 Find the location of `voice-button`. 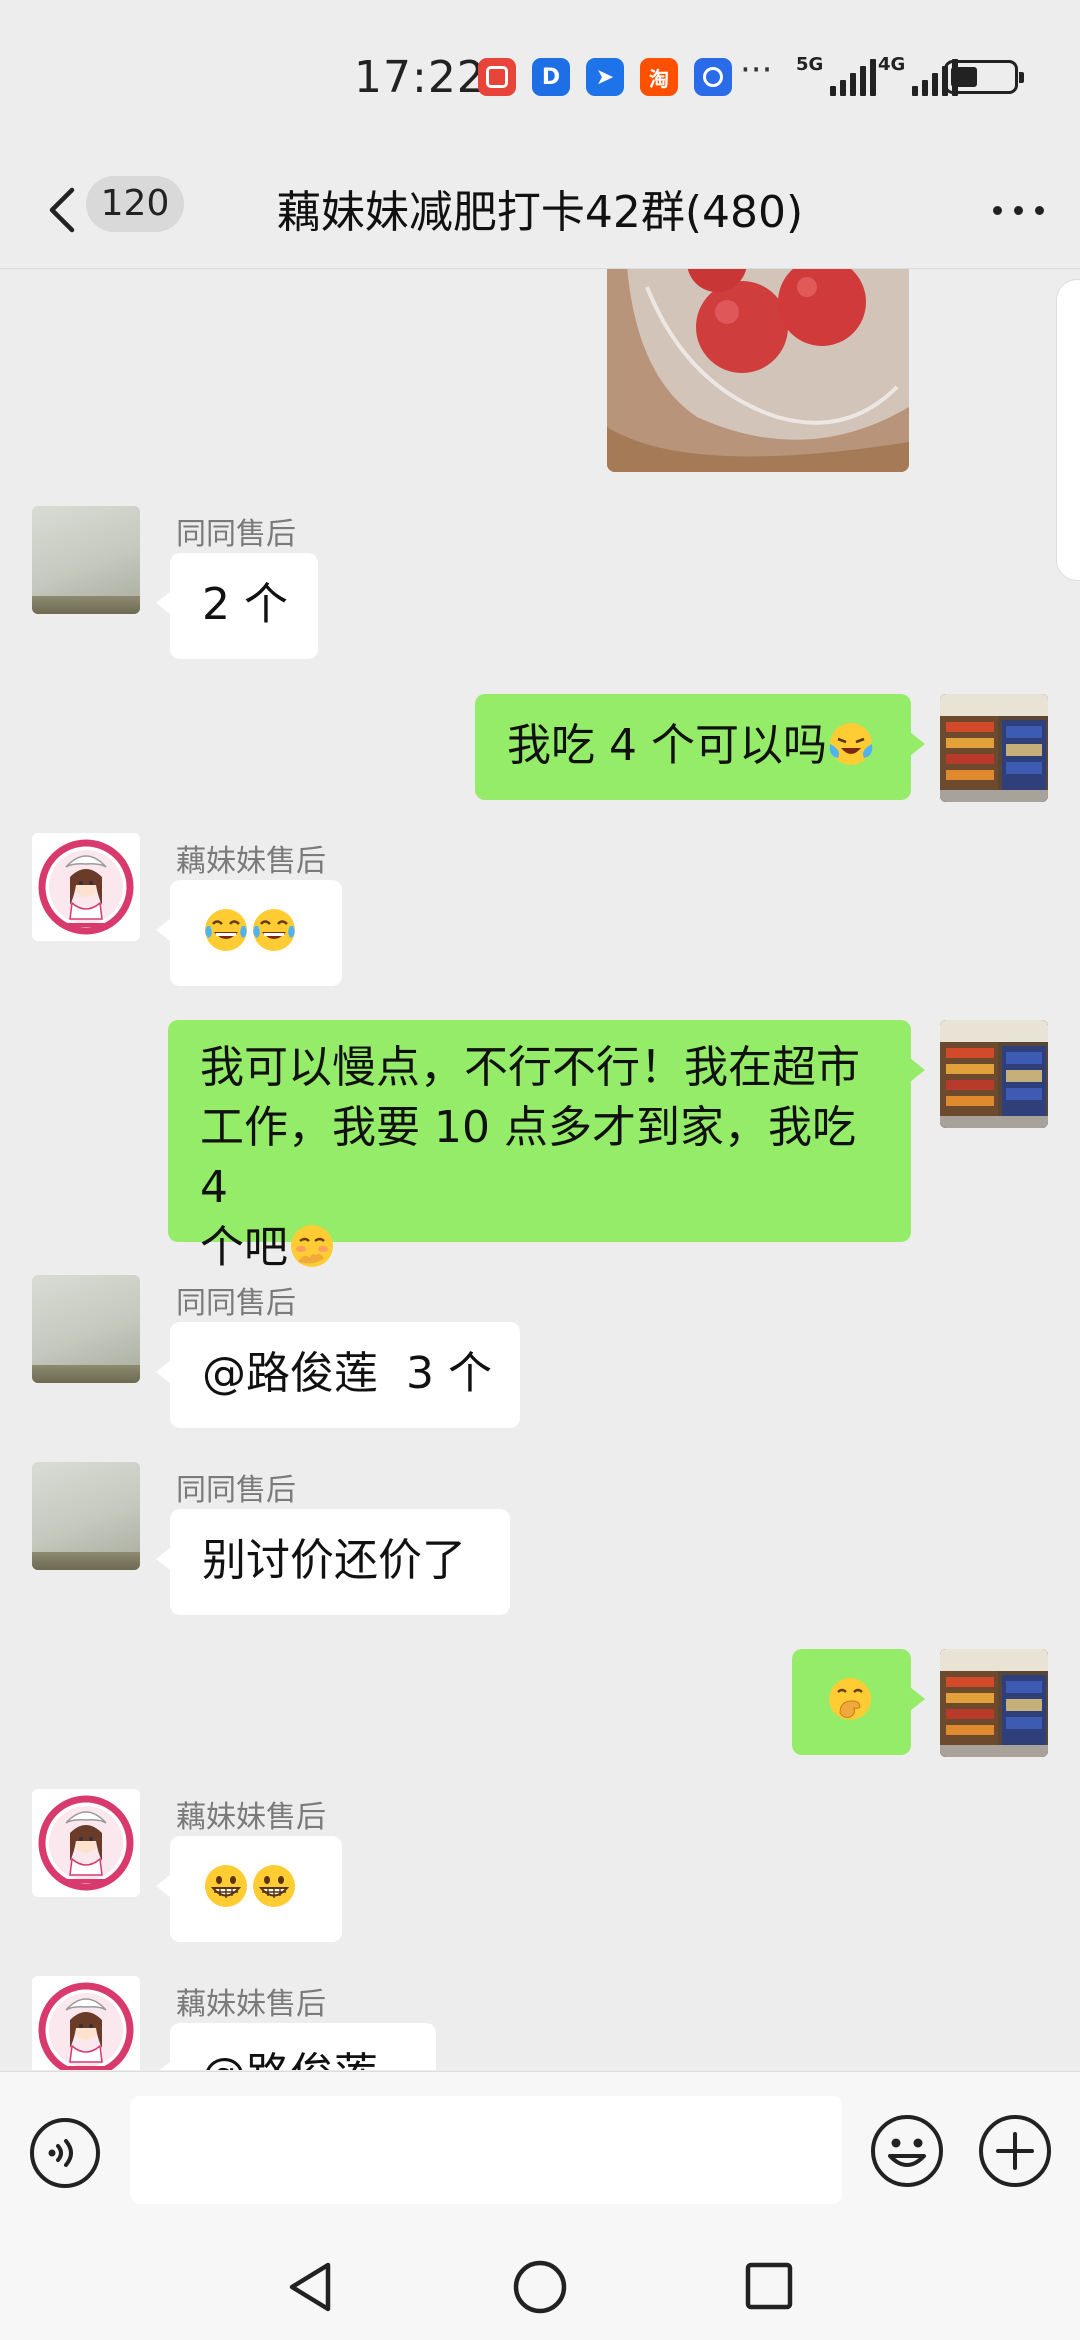

voice-button is located at coordinates (65, 2153).